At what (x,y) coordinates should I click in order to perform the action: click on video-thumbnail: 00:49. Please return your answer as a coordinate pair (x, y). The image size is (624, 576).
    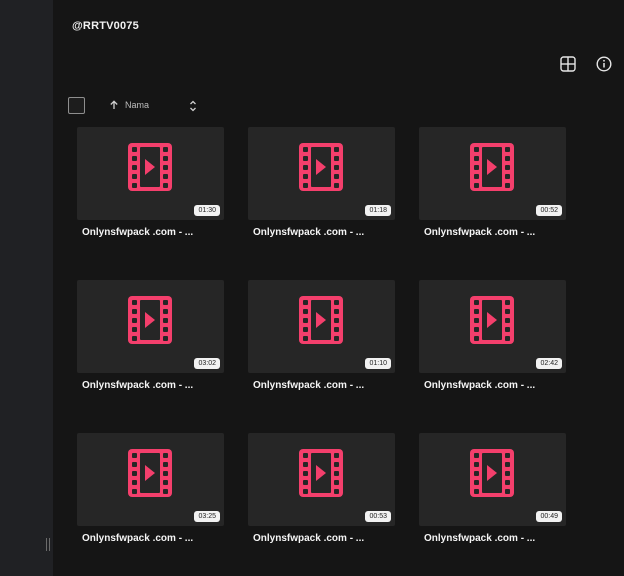
    Looking at the image, I should click on (492, 479).